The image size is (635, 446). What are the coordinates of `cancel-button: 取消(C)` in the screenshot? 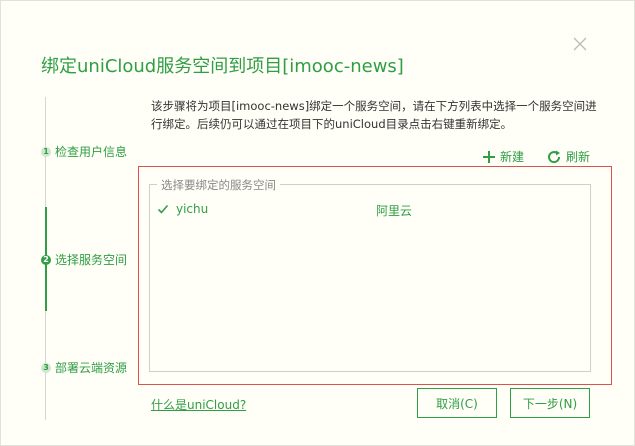 It's located at (457, 403).